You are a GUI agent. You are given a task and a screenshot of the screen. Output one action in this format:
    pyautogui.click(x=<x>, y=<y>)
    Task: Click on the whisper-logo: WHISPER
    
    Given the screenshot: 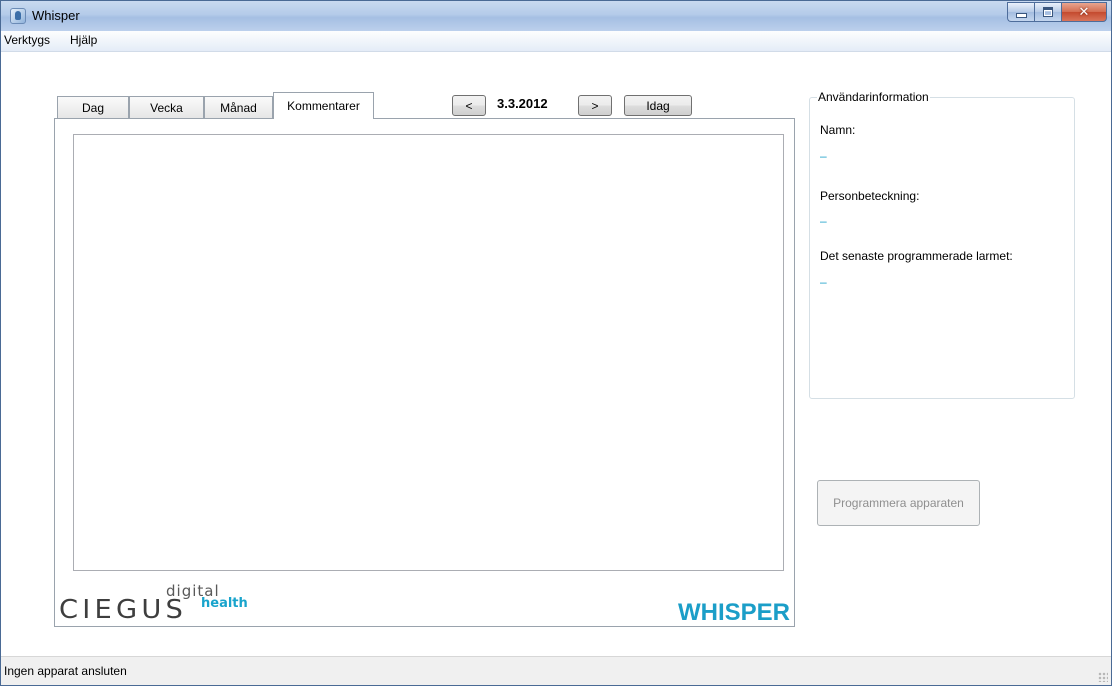 What is the action you would take?
    pyautogui.click(x=734, y=612)
    